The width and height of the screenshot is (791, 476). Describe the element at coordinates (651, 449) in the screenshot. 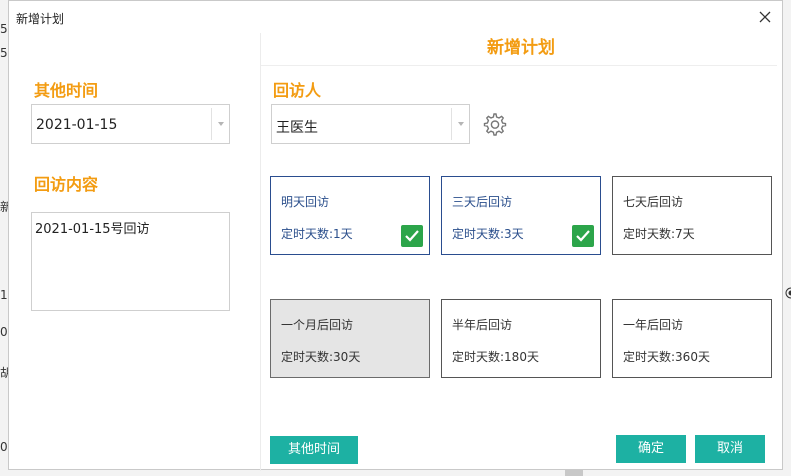

I see `confirm-button: 确定` at that location.